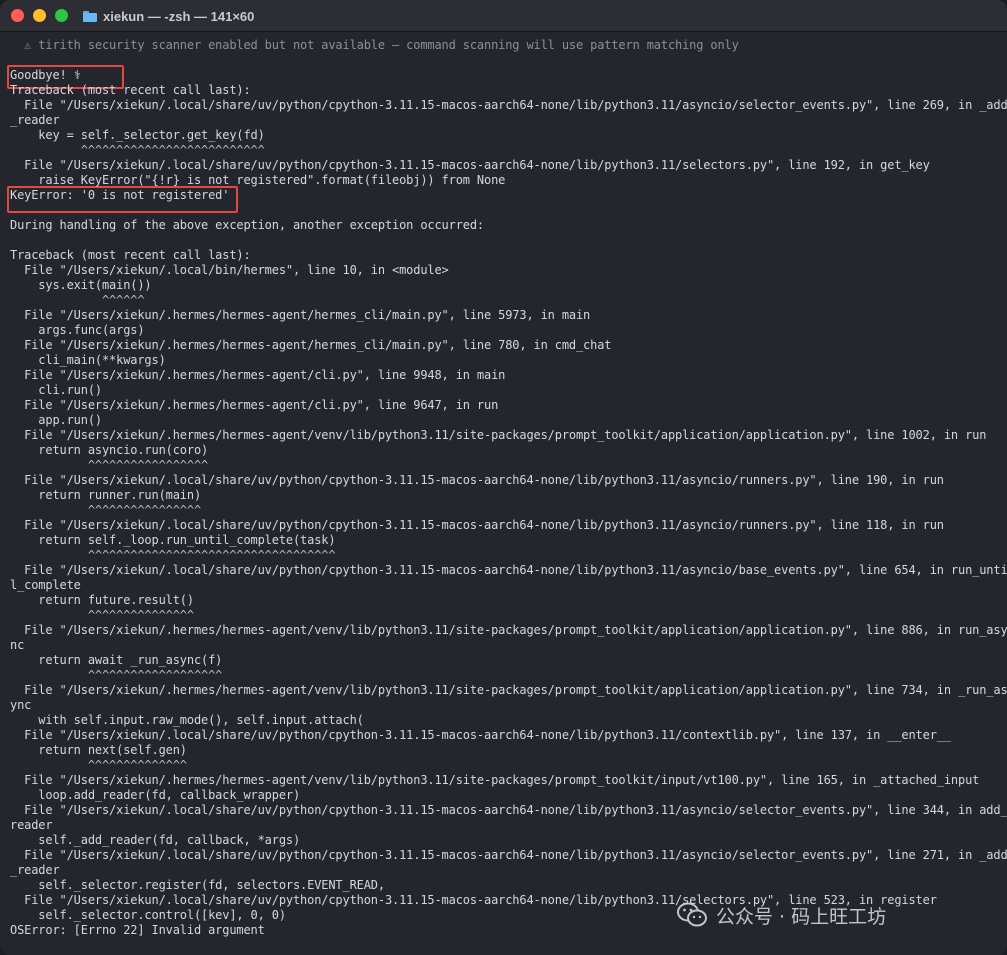  What do you see at coordinates (31, 825) in the screenshot?
I see `terminal-line: reader` at bounding box center [31, 825].